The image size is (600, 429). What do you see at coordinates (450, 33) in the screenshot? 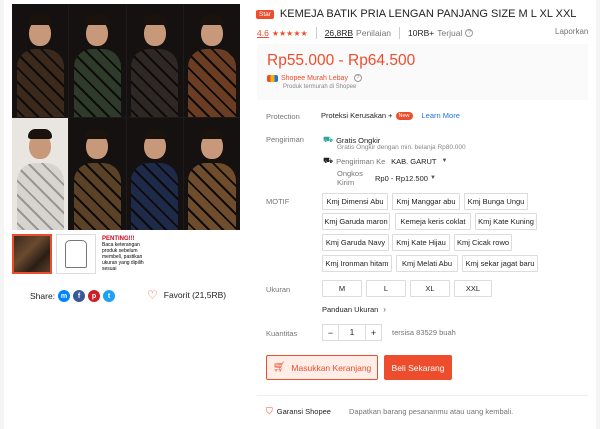
I see `sold-label: Terjual` at bounding box center [450, 33].